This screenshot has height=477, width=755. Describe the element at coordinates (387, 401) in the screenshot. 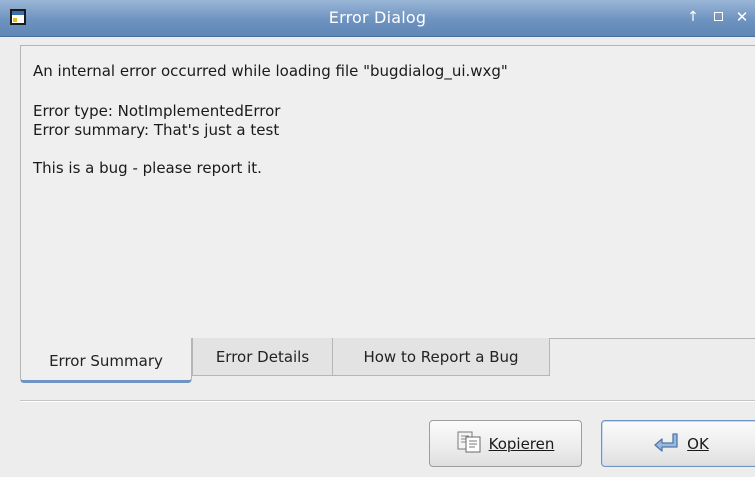

I see `separator` at that location.